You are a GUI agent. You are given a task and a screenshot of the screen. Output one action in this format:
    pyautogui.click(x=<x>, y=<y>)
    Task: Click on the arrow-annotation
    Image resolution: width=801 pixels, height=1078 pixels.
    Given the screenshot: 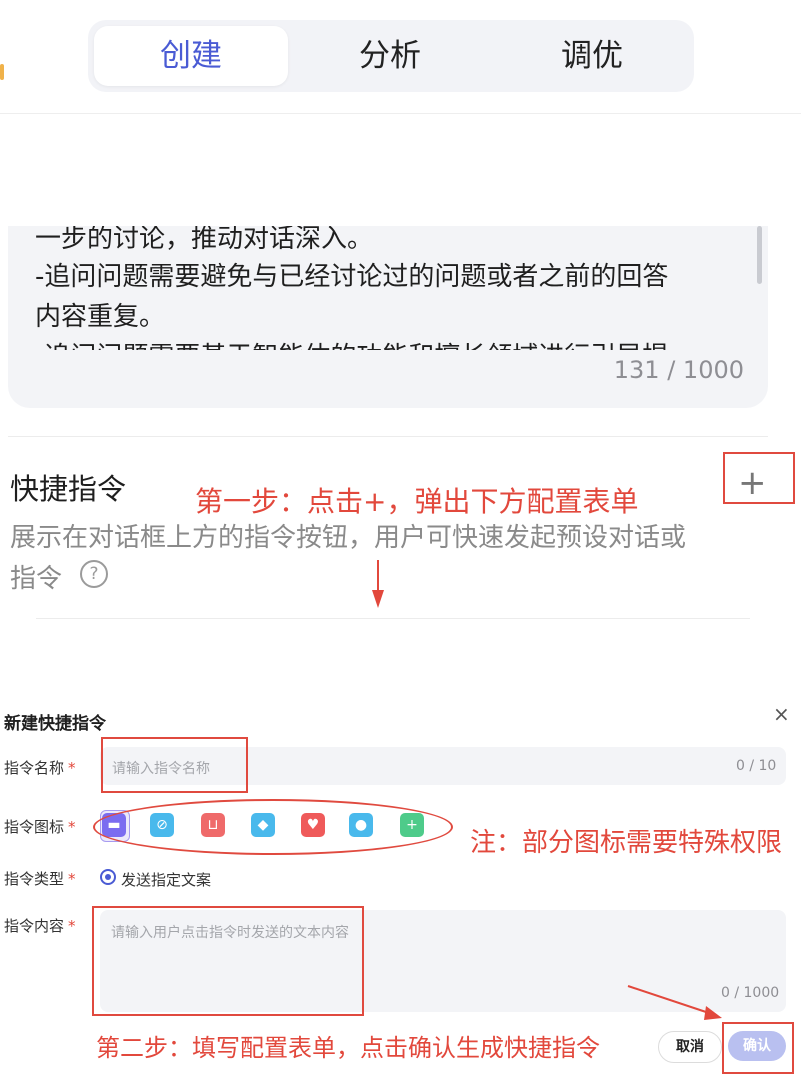 What is the action you would take?
    pyautogui.click(x=674, y=1002)
    